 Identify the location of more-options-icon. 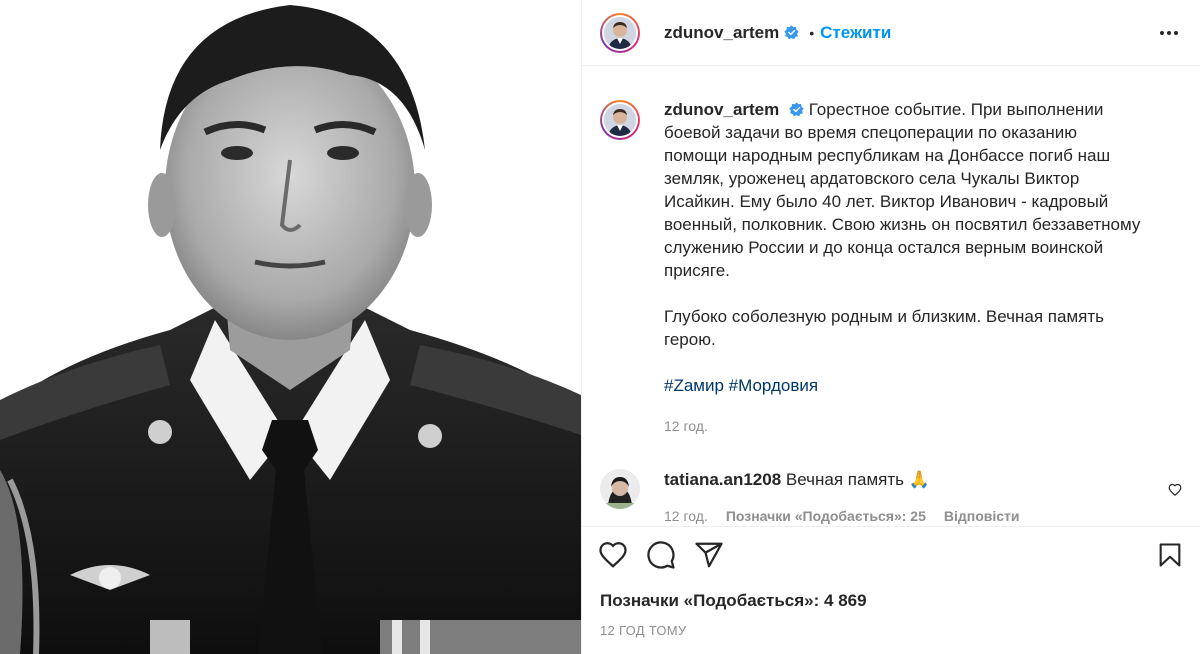
(1169, 33).